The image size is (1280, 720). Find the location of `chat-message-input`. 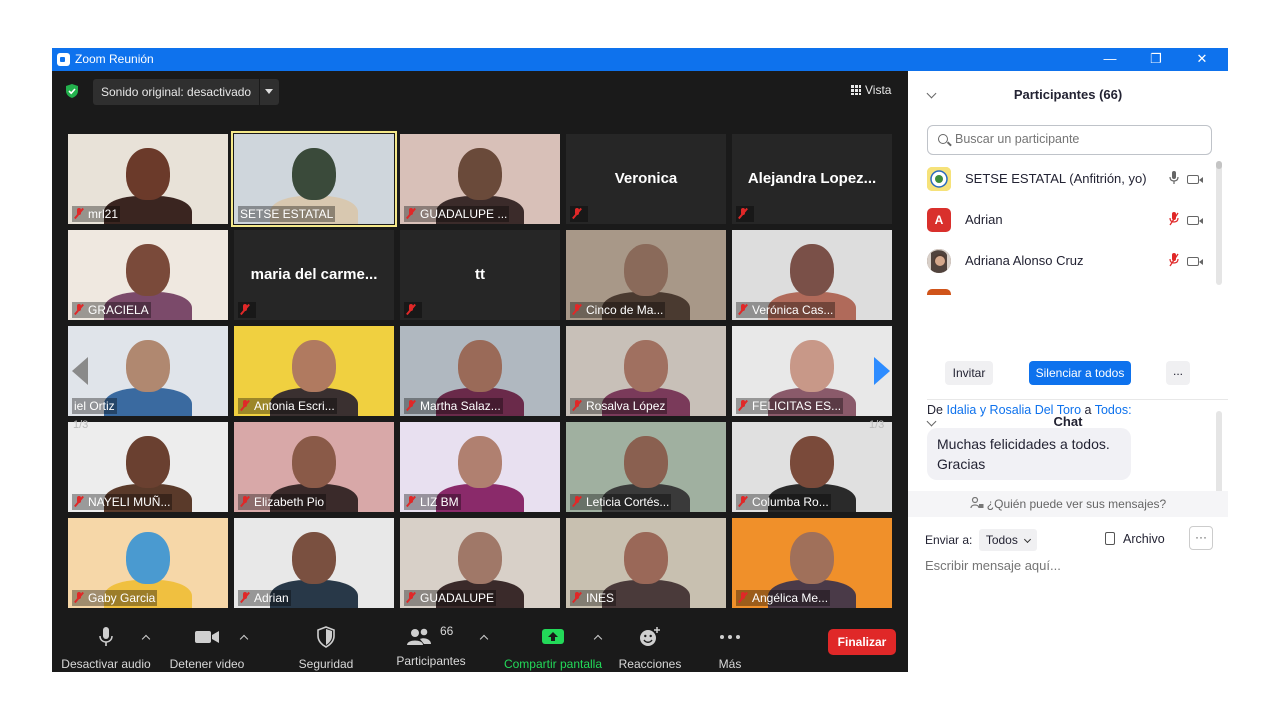

chat-message-input is located at coordinates (1065, 565).